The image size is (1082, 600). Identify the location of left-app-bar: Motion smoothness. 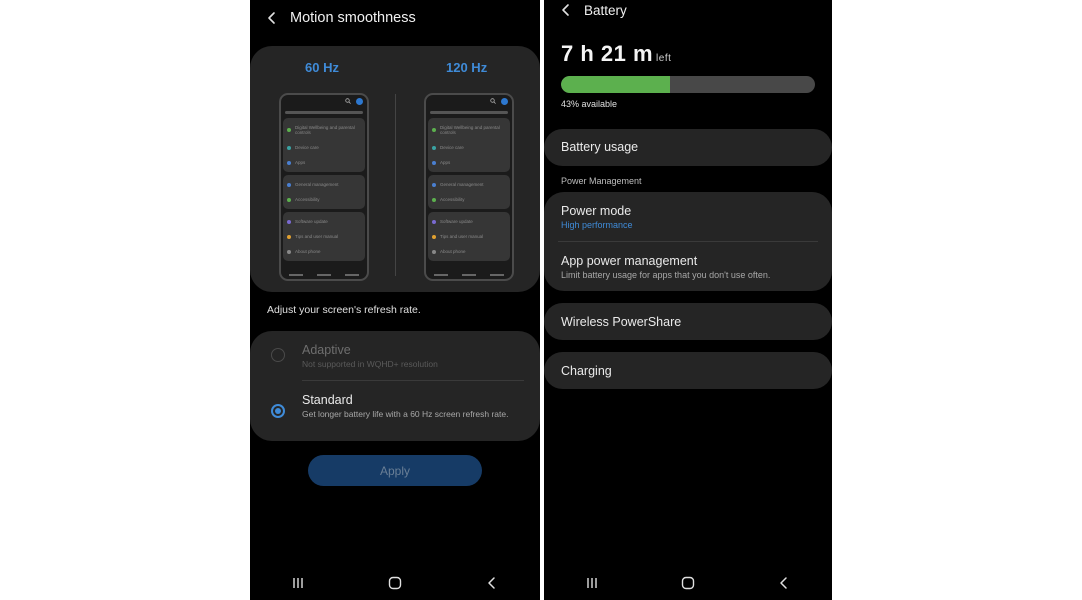
(395, 18).